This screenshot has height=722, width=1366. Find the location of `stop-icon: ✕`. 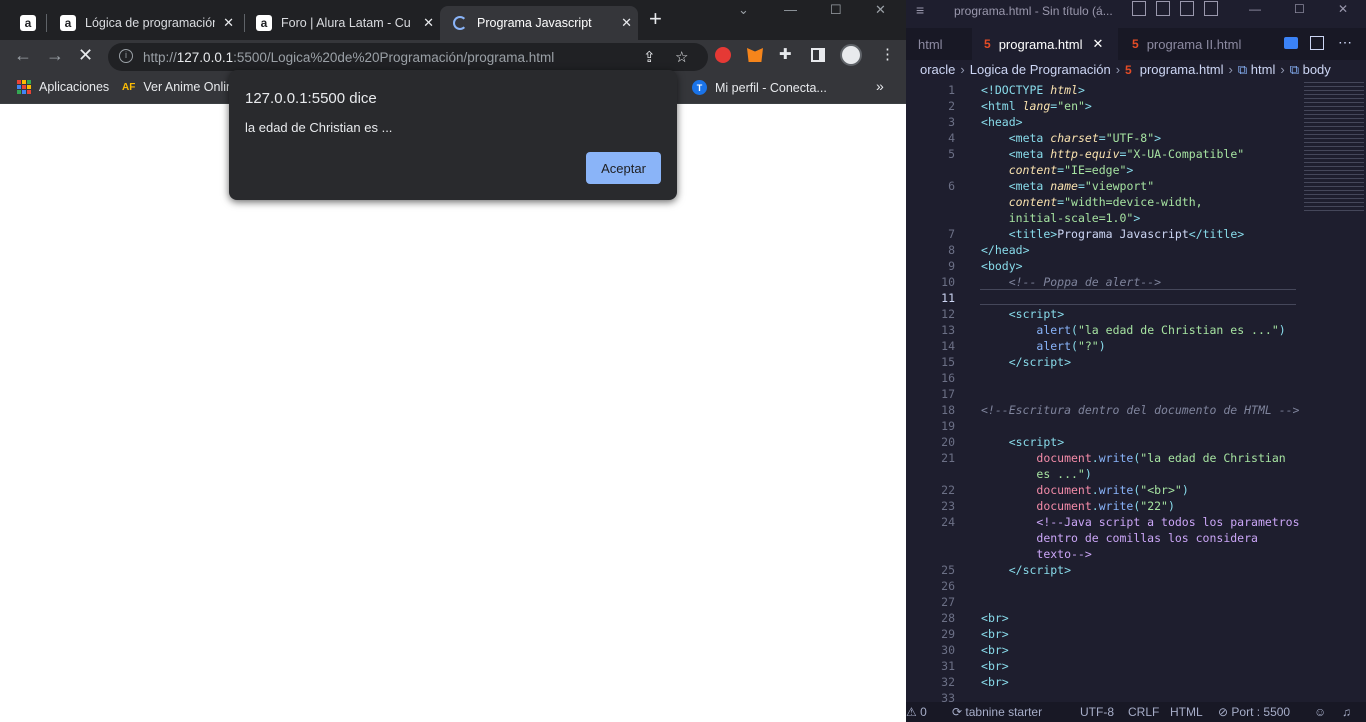

stop-icon: ✕ is located at coordinates (85, 55).